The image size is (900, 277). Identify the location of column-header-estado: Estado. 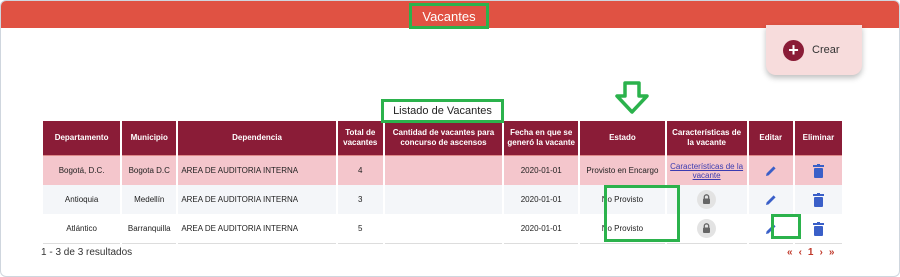
(622, 138).